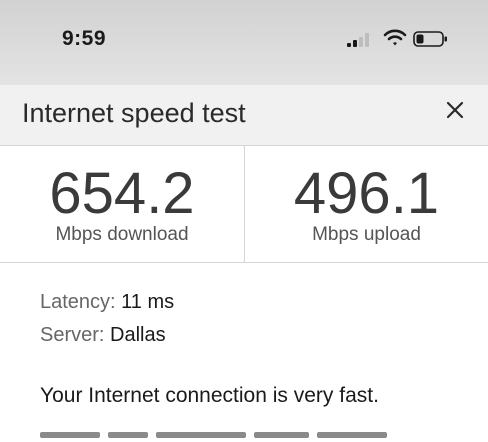 This screenshot has height=442, width=488. What do you see at coordinates (230, 435) in the screenshot?
I see `truncated-text-line` at bounding box center [230, 435].